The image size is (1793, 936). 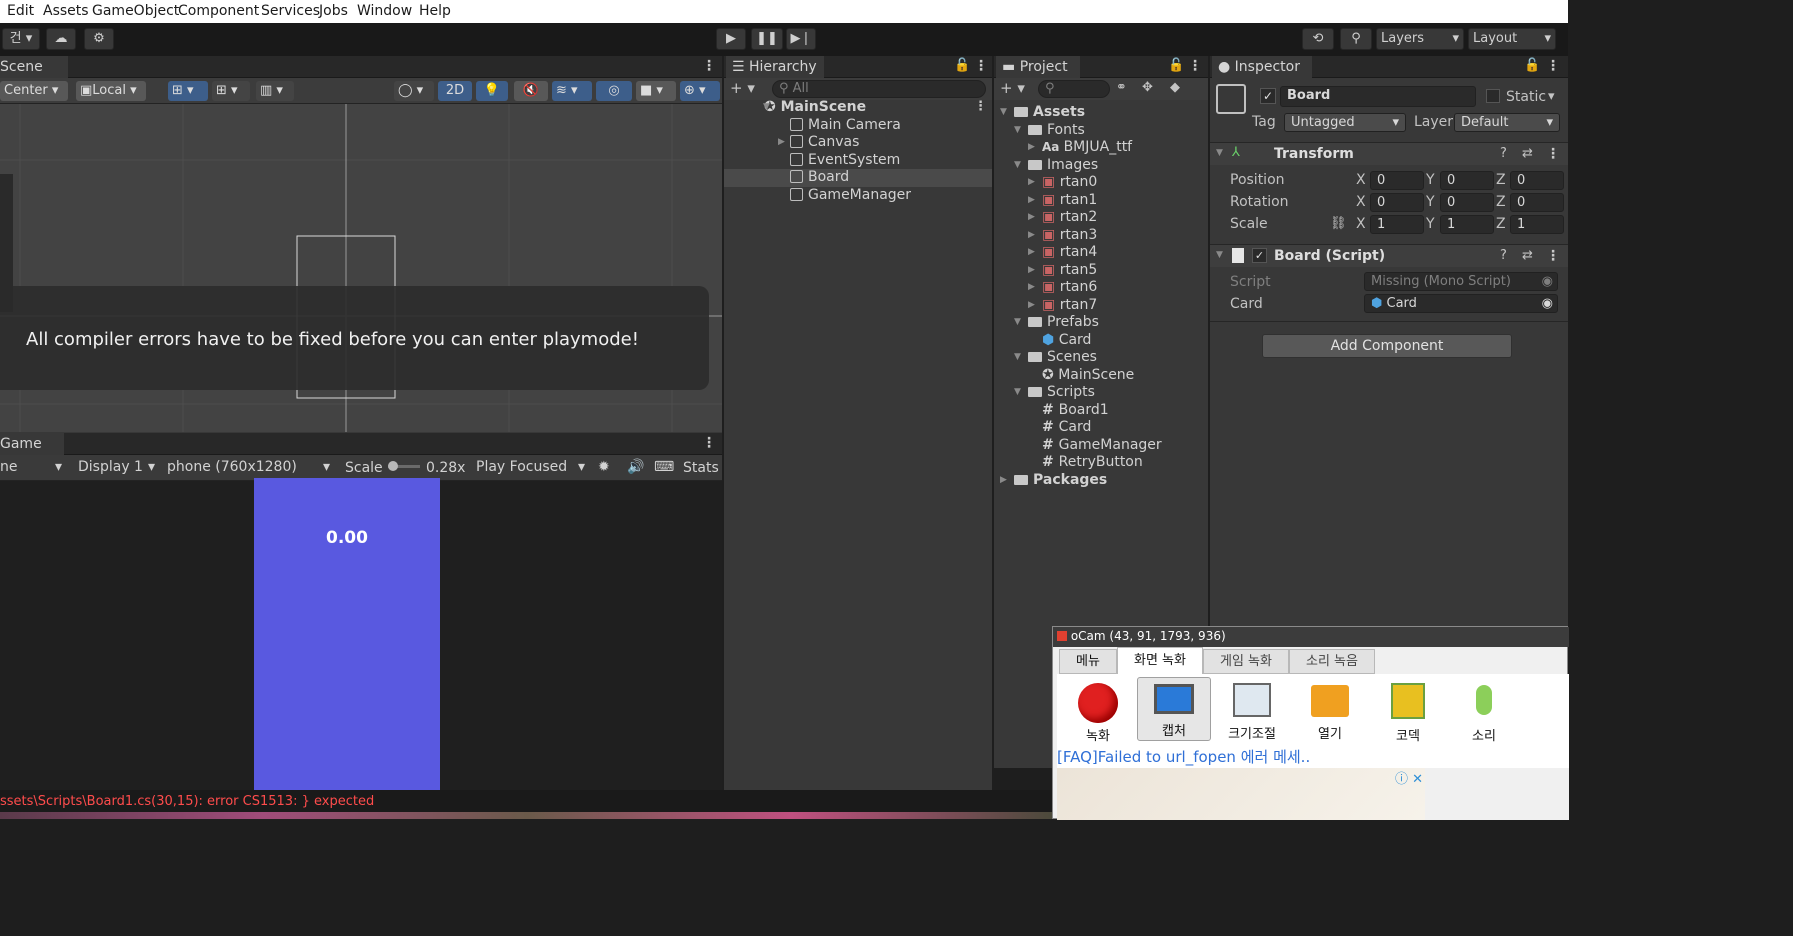 I want to click on hierarchy-search-input: ⚲ All, so click(x=879, y=89).